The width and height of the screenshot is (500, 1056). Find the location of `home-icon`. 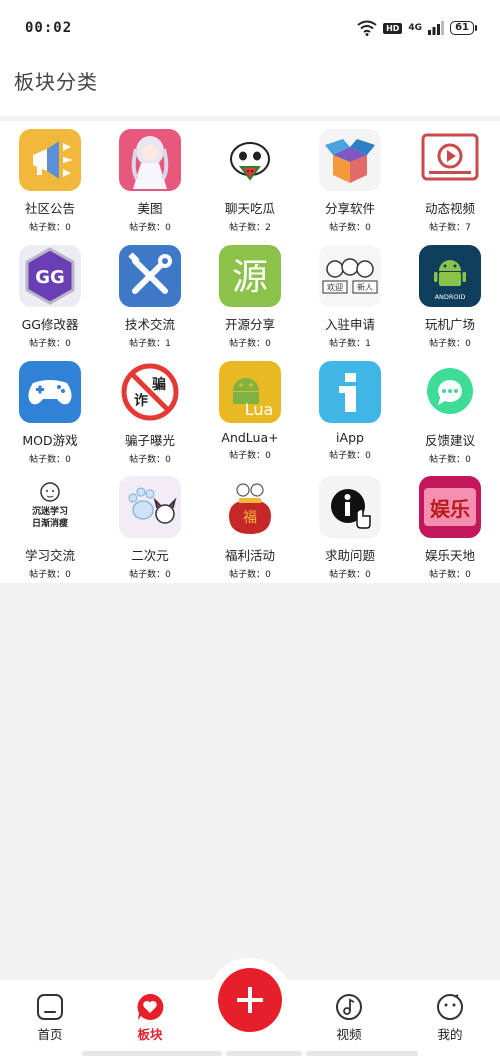

home-icon is located at coordinates (50, 1007).